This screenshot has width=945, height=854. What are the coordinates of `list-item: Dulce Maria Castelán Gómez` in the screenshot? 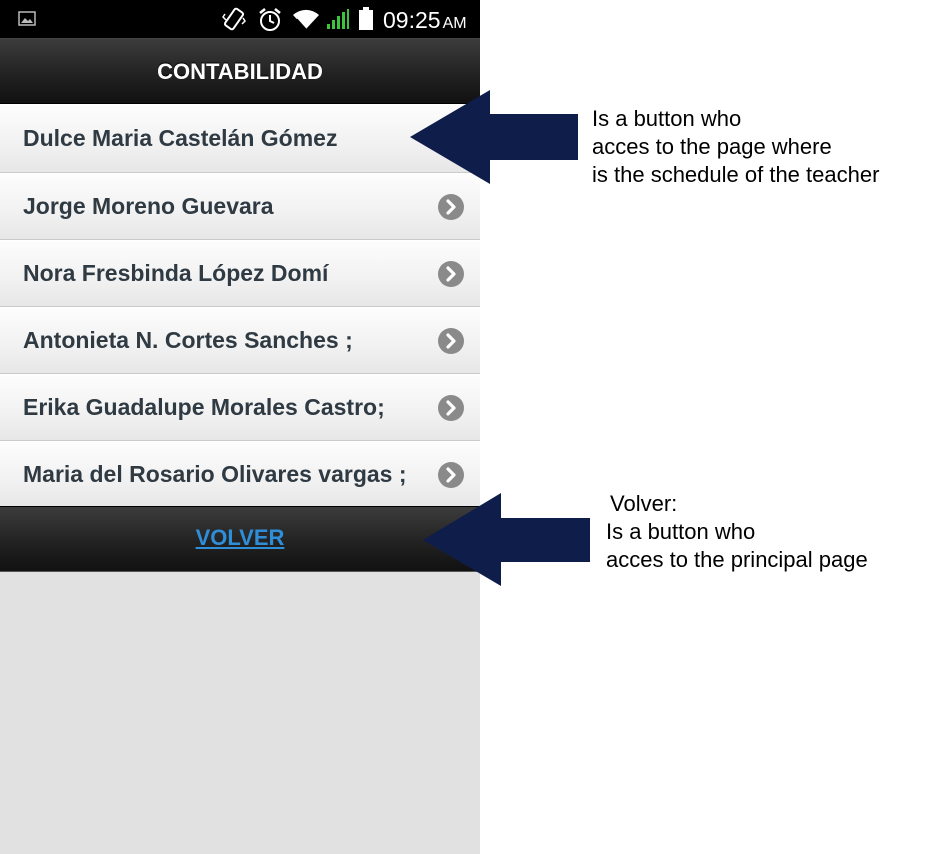 It's located at (240, 138).